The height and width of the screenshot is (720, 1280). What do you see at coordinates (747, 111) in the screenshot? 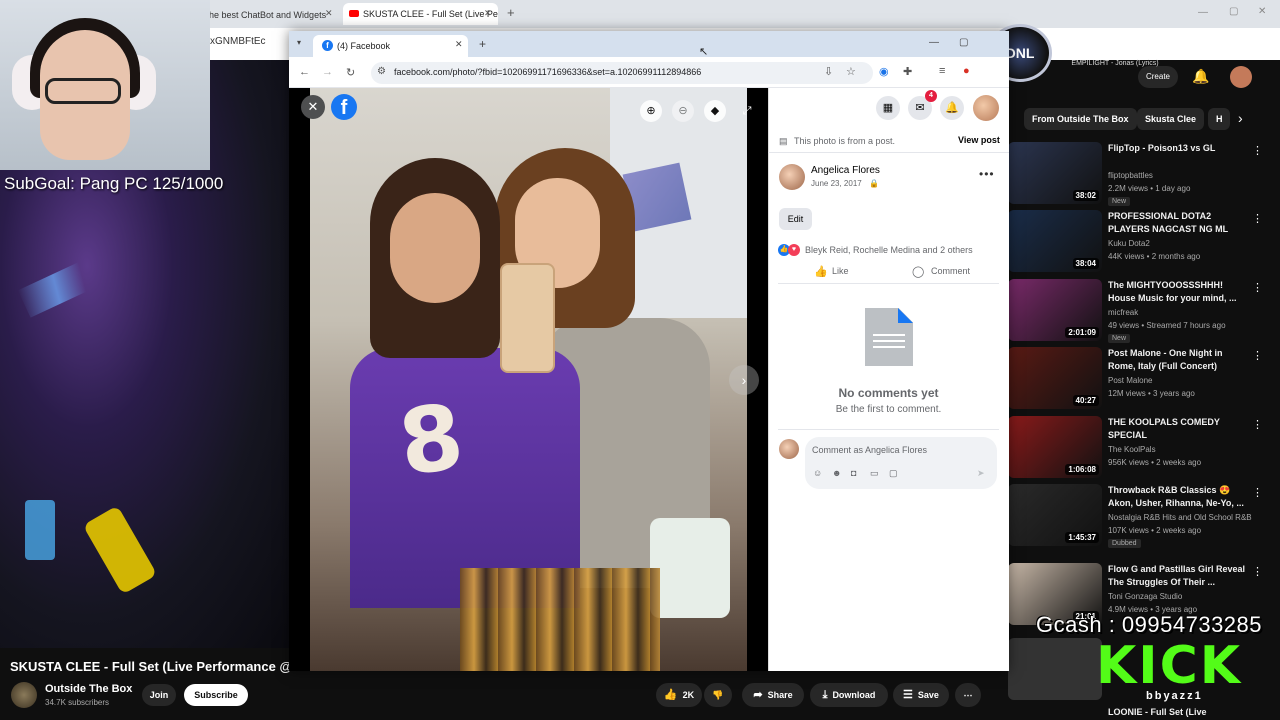
I see `fullscreen-icon: ⤢` at bounding box center [747, 111].